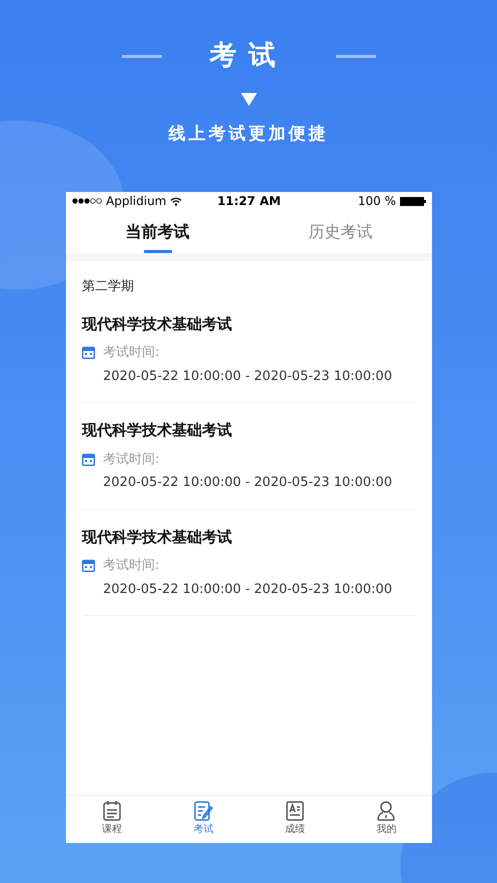  I want to click on subtitle: 线上考试更加便捷, so click(248, 134).